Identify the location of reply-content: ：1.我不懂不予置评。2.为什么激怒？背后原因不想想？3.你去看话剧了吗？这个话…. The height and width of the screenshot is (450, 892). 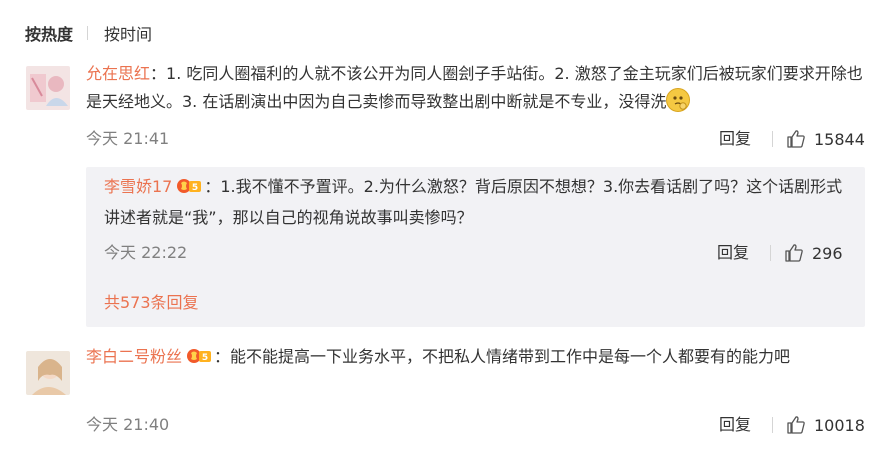
(473, 202).